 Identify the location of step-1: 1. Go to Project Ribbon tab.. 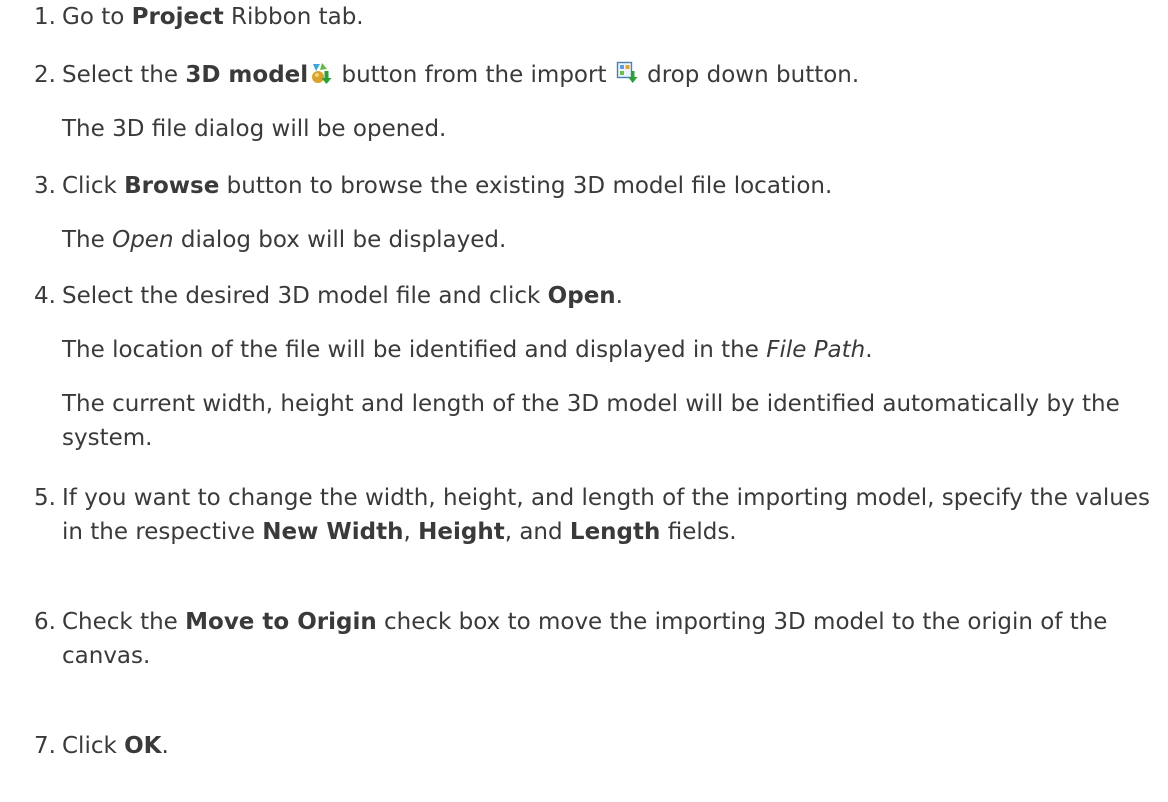
(185, 17).